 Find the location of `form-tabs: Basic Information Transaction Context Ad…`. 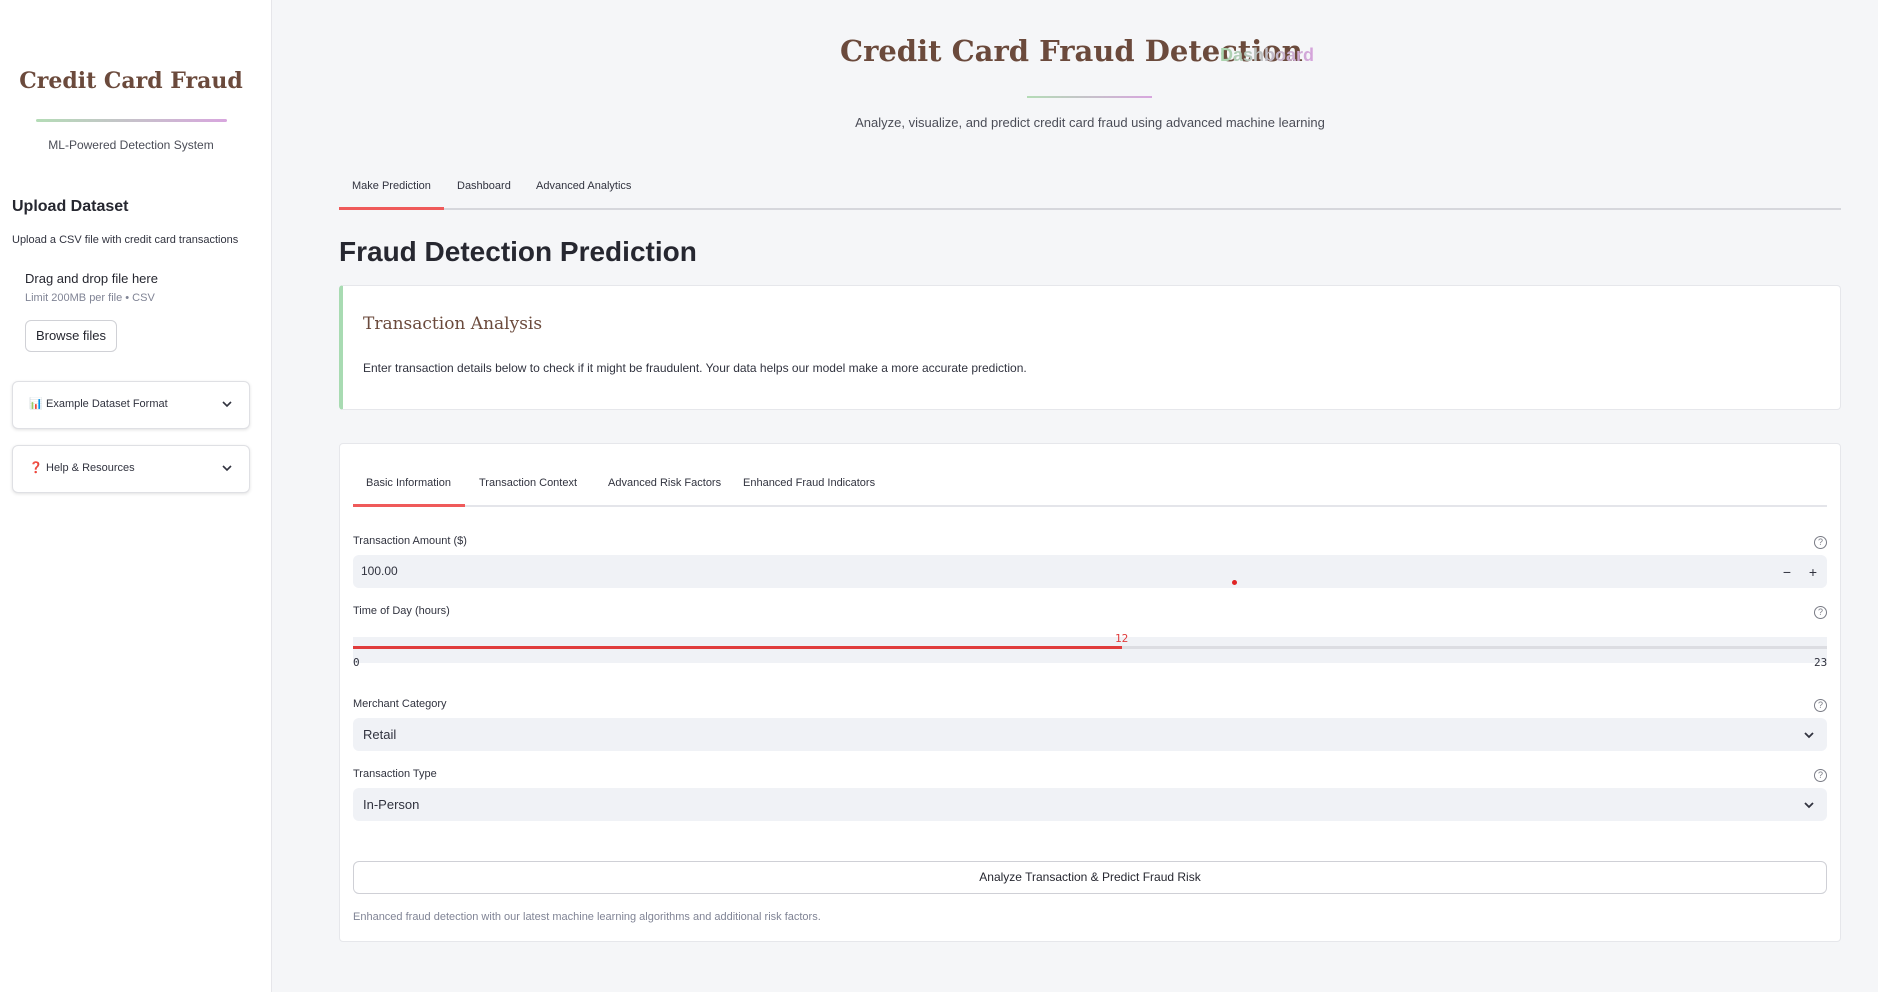

form-tabs: Basic Information Transaction Context Ad… is located at coordinates (1090, 488).